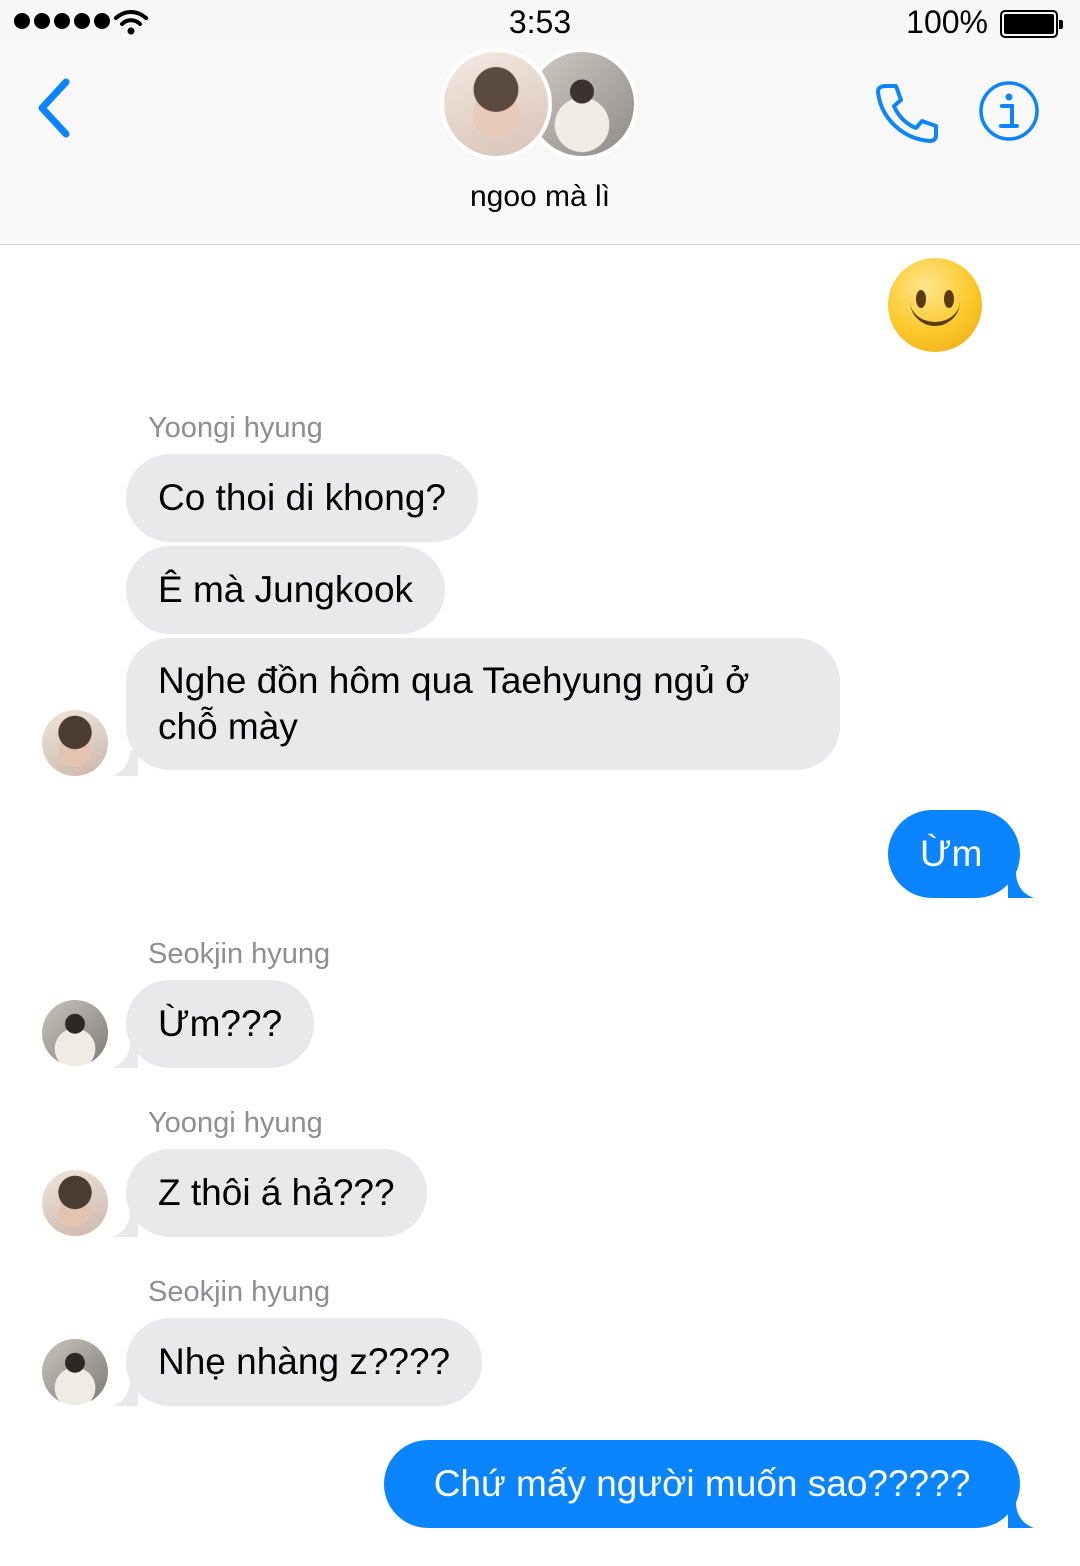  What do you see at coordinates (483, 704) in the screenshot?
I see `message-bubble: Nghe đồn hôm qua Taehyung ngủ ở chỗ mày` at bounding box center [483, 704].